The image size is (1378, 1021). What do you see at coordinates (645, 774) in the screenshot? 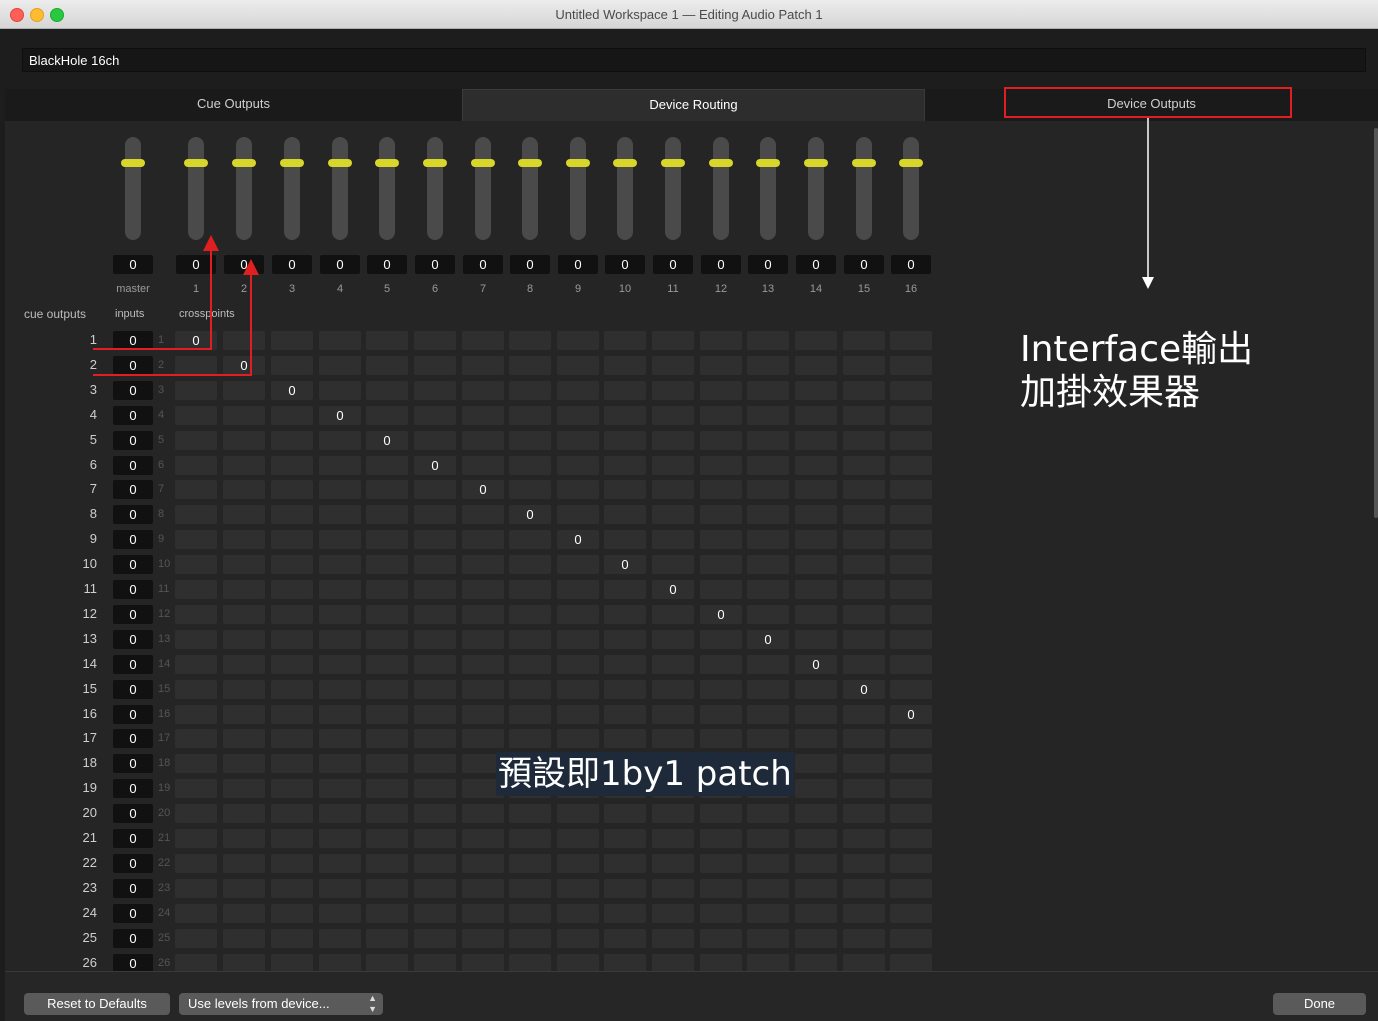
I see `annotation-default-patch-note: 預設即1by1 patch` at bounding box center [645, 774].